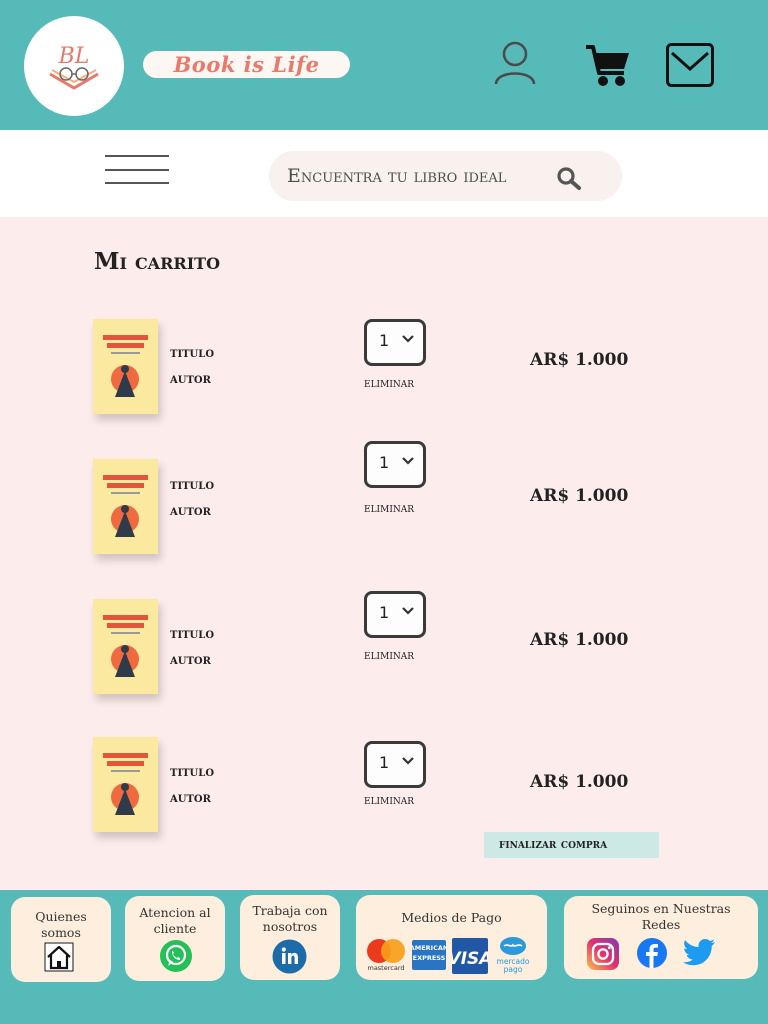 Image resolution: width=768 pixels, height=1024 pixels. What do you see at coordinates (571, 845) in the screenshot?
I see `checkout-button: finalizar compra` at bounding box center [571, 845].